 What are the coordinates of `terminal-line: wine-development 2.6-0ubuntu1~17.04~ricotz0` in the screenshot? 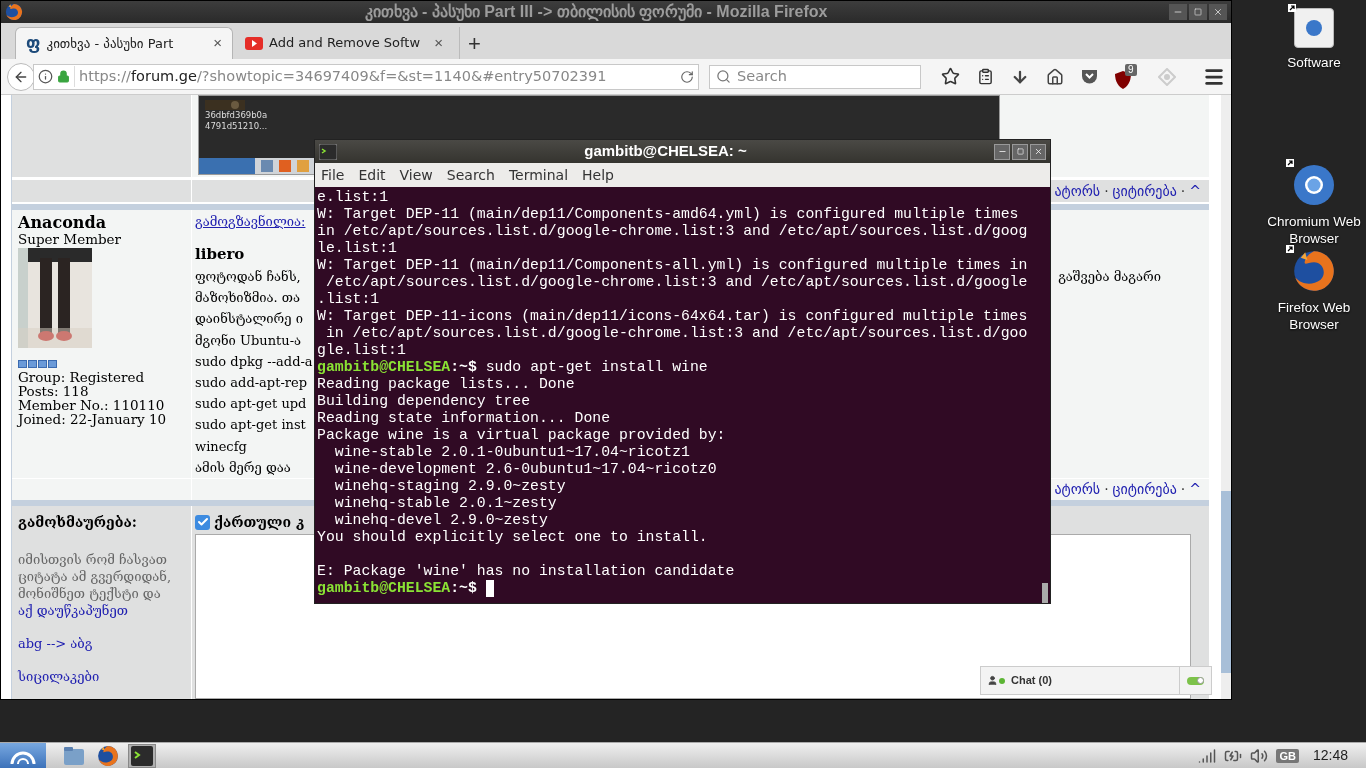 It's located at (525, 469).